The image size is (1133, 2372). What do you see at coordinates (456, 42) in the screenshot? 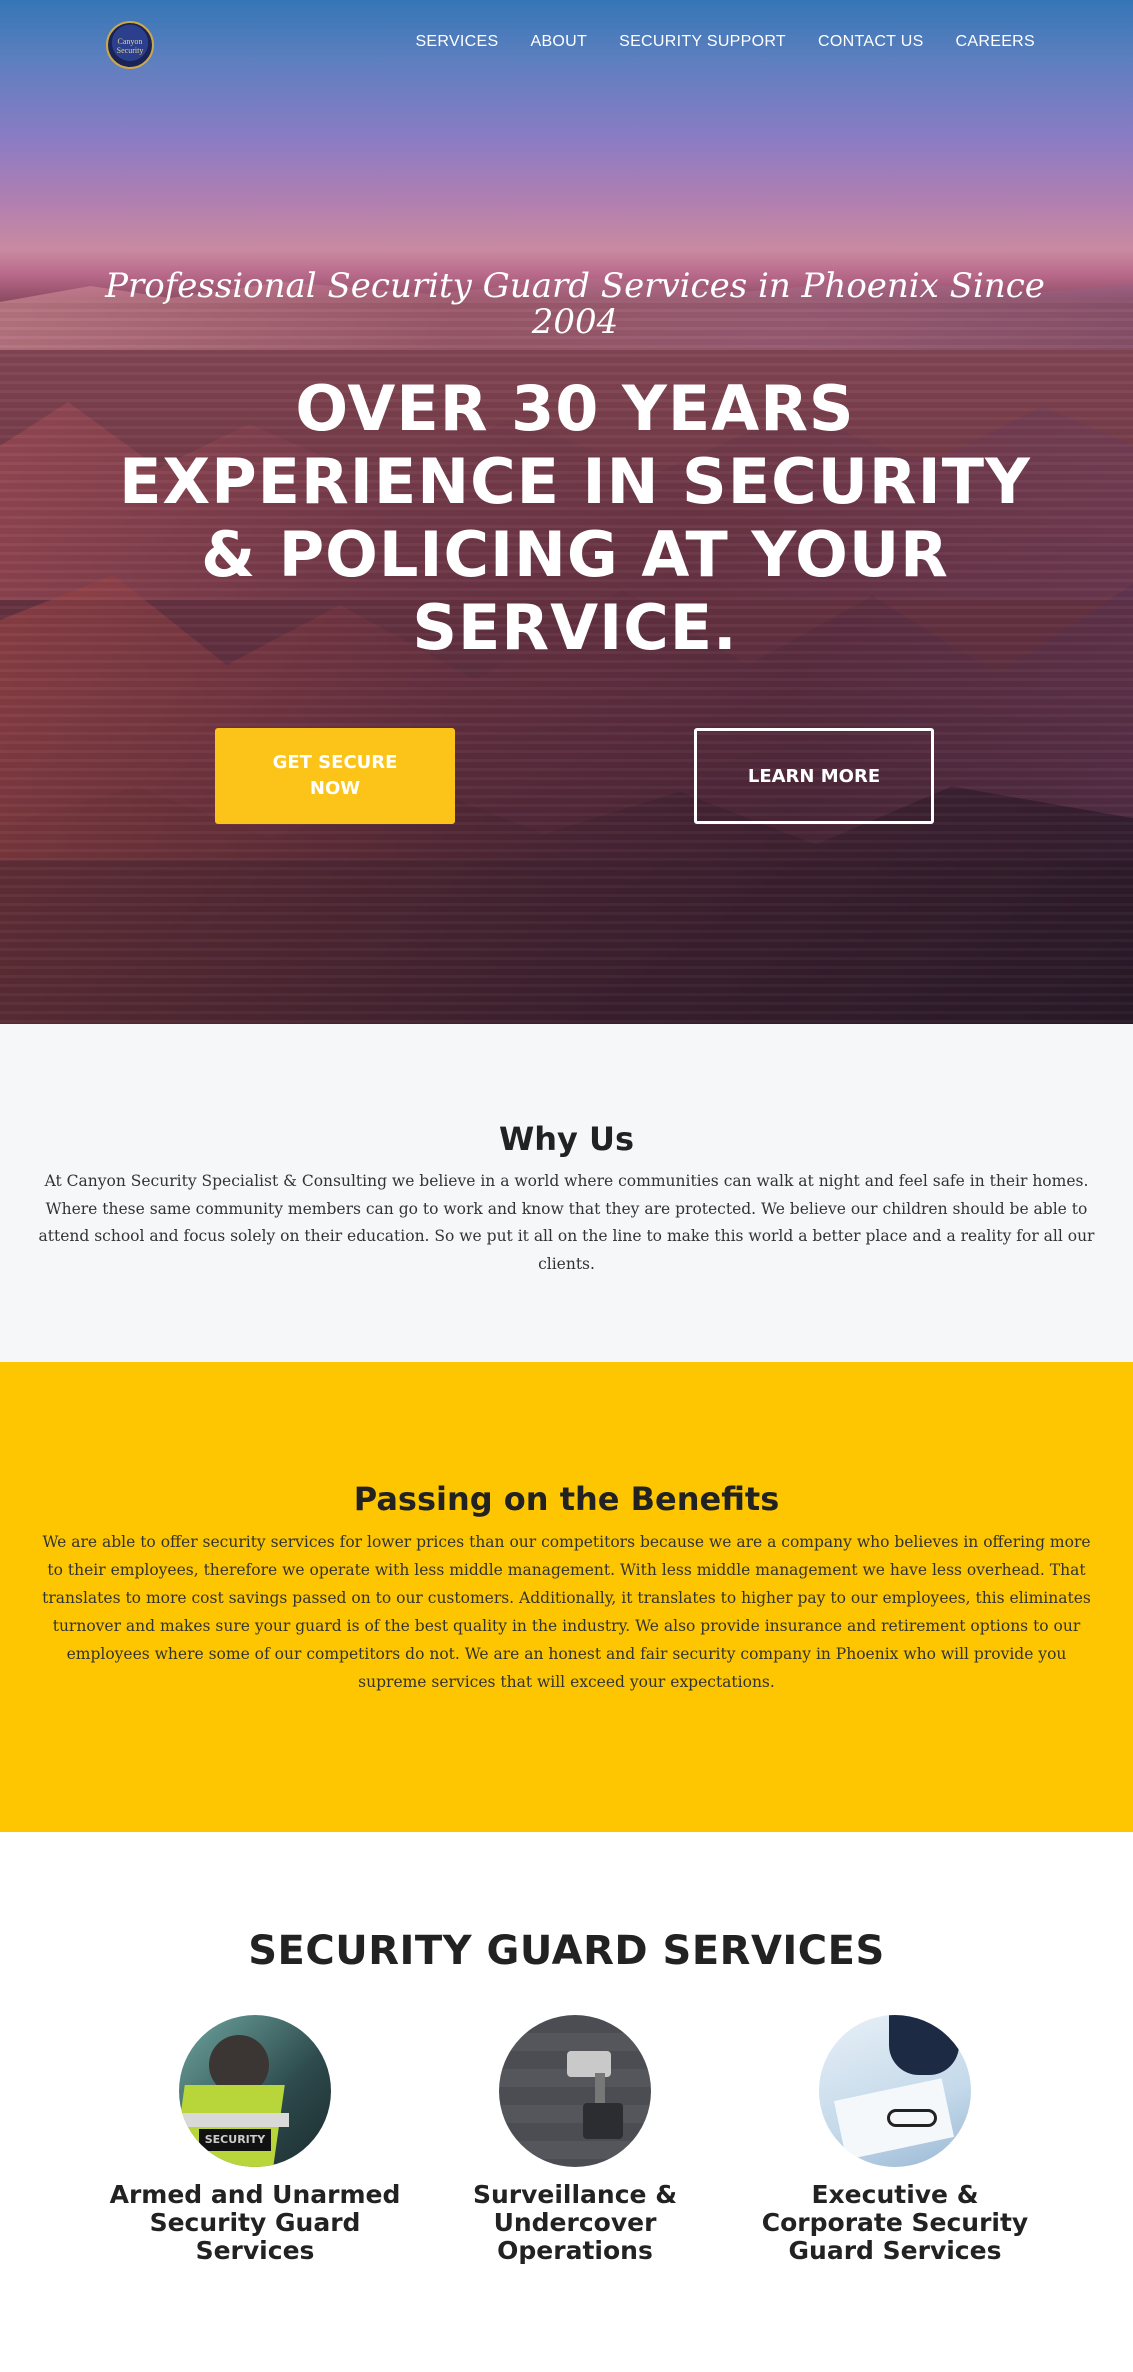
I see `nav-item-services: SERVICES` at bounding box center [456, 42].